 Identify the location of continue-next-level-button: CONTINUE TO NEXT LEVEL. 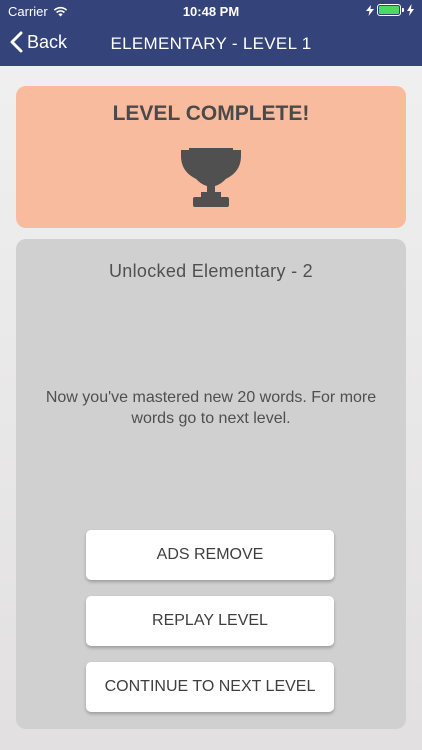
(210, 687).